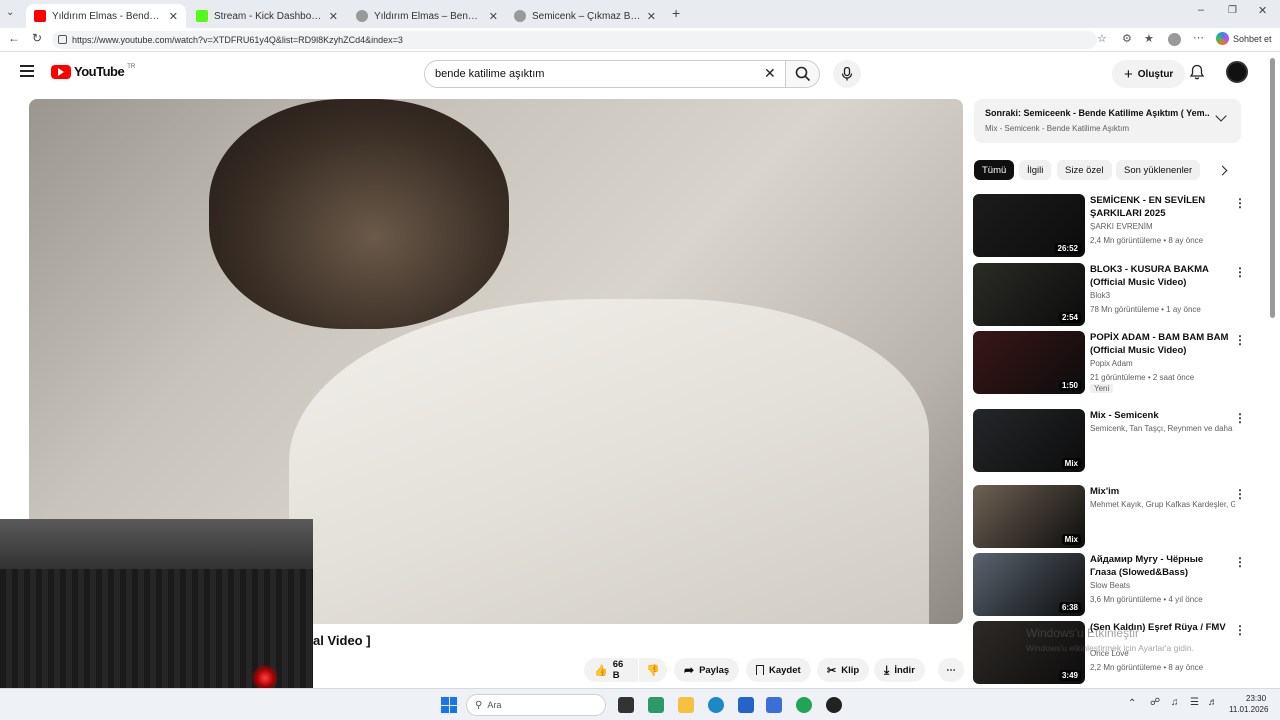 This screenshot has height=720, width=1280. Describe the element at coordinates (1160, 207) in the screenshot. I see `video-title: SEMİCENK - EN SEVİLEN ŞARKILARI 2025` at that location.